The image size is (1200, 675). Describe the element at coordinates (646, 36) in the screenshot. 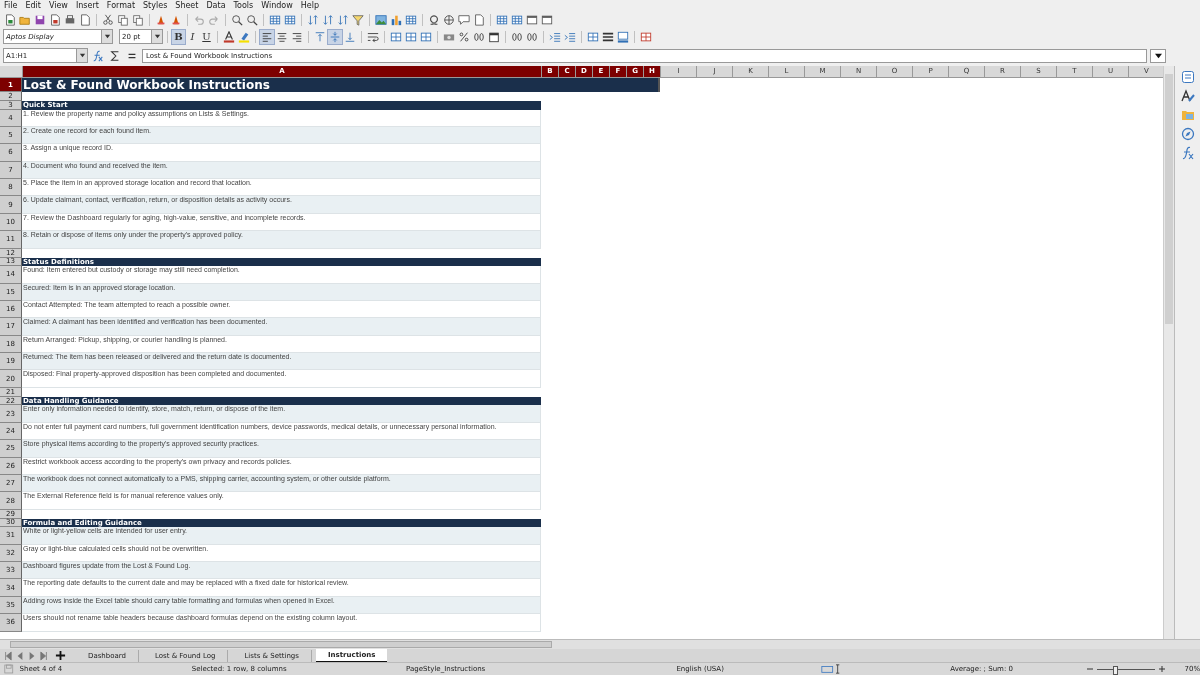

I see `conditional-icon` at that location.